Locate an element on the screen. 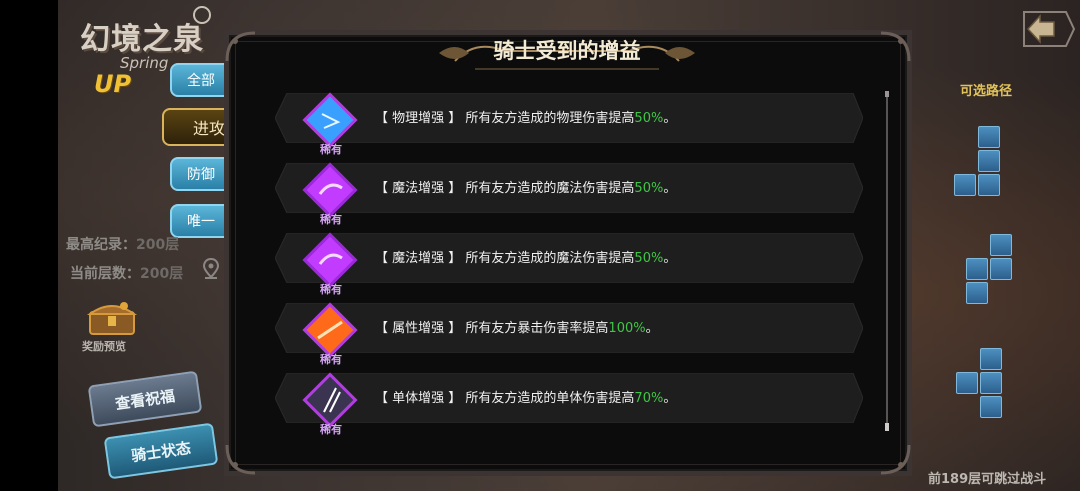  buff-description: 【 单体增强 】 所有友方造成的单体伤害提高70%。 is located at coordinates (525, 396).